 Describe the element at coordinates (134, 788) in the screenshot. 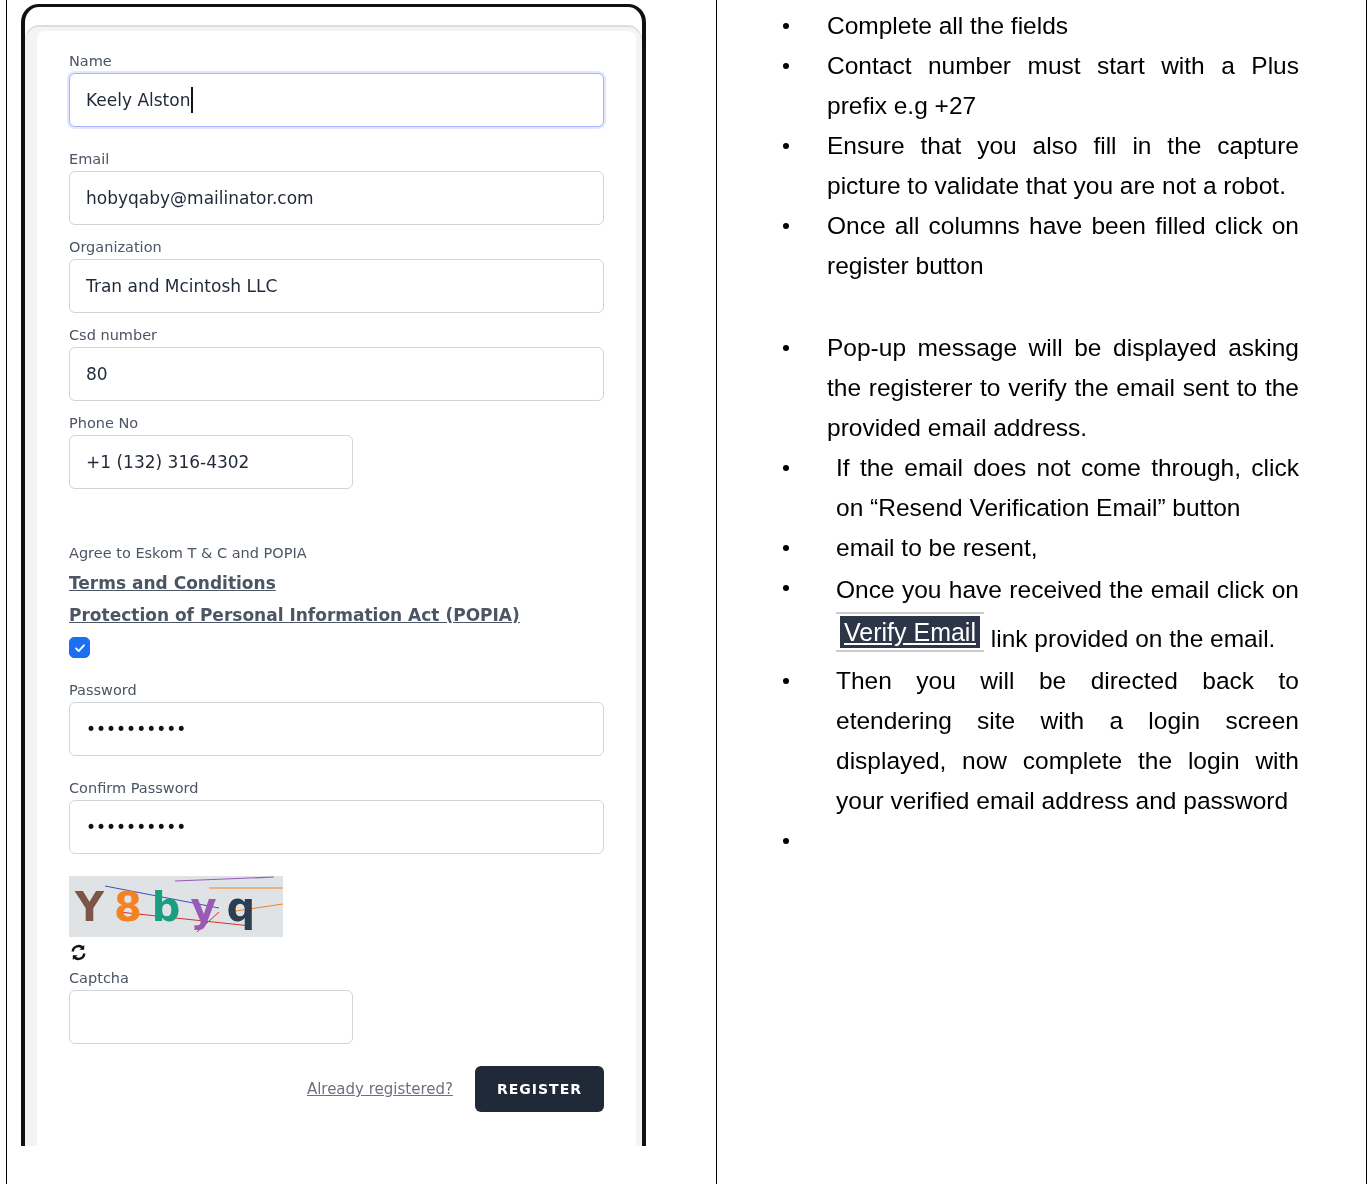

I see `field-label: Confirm Password` at that location.